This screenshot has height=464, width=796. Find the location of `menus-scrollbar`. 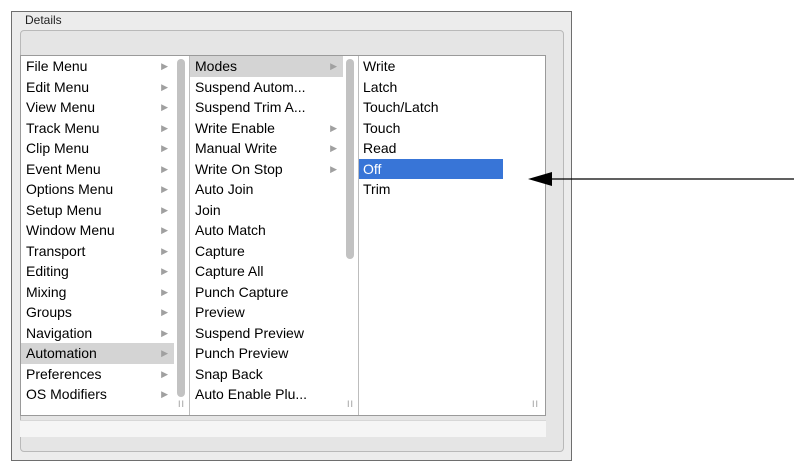

menus-scrollbar is located at coordinates (181, 235).